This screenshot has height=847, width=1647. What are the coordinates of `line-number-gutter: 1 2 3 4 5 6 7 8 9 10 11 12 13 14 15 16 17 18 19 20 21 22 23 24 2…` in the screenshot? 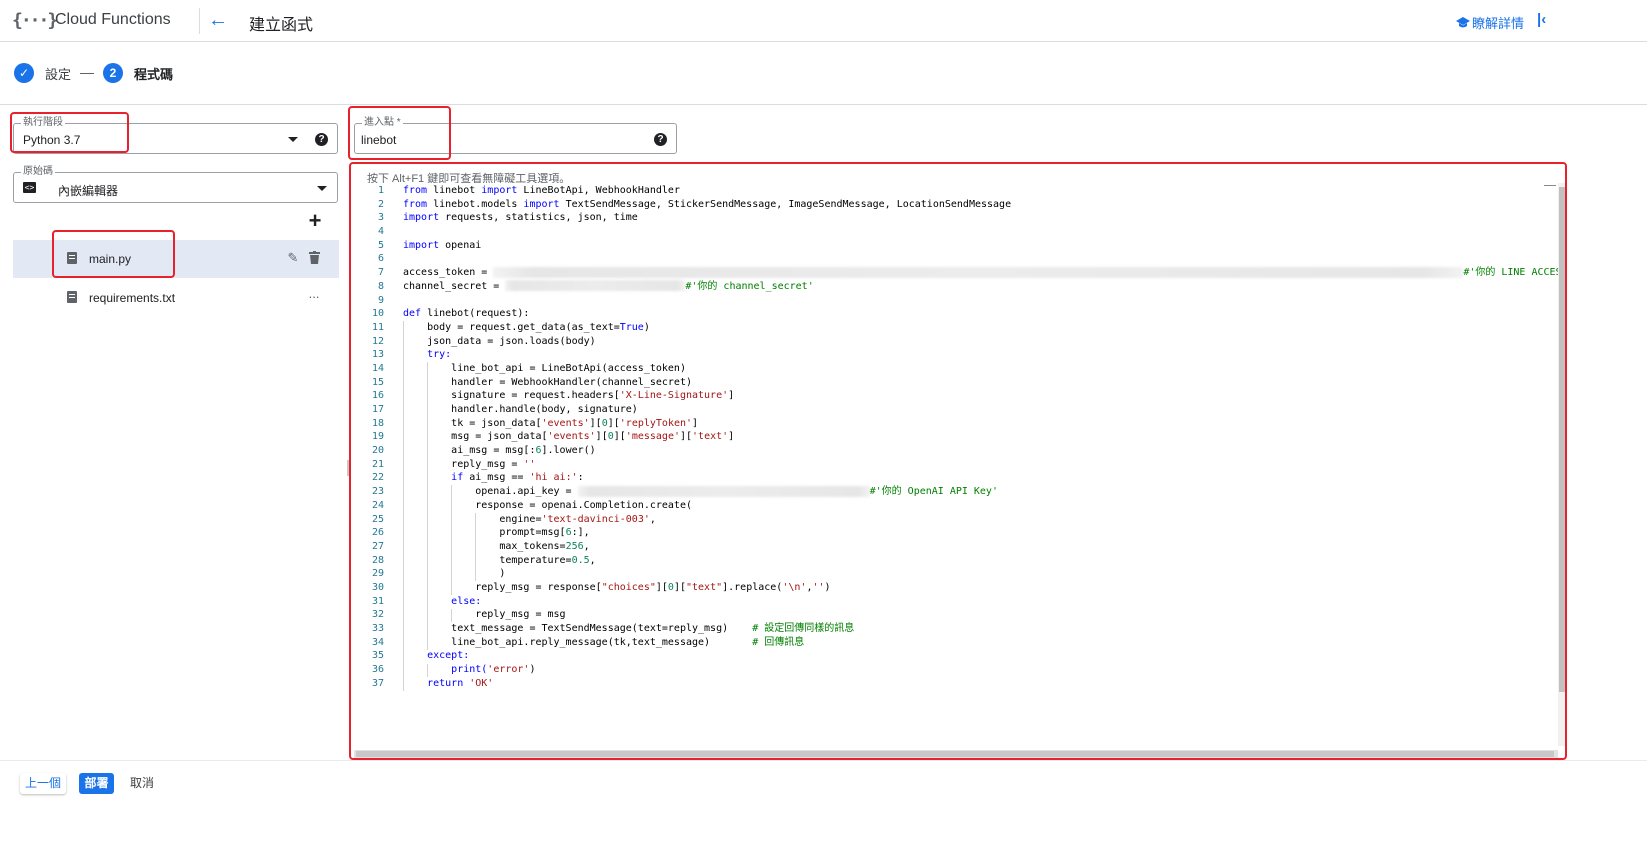 It's located at (369, 437).